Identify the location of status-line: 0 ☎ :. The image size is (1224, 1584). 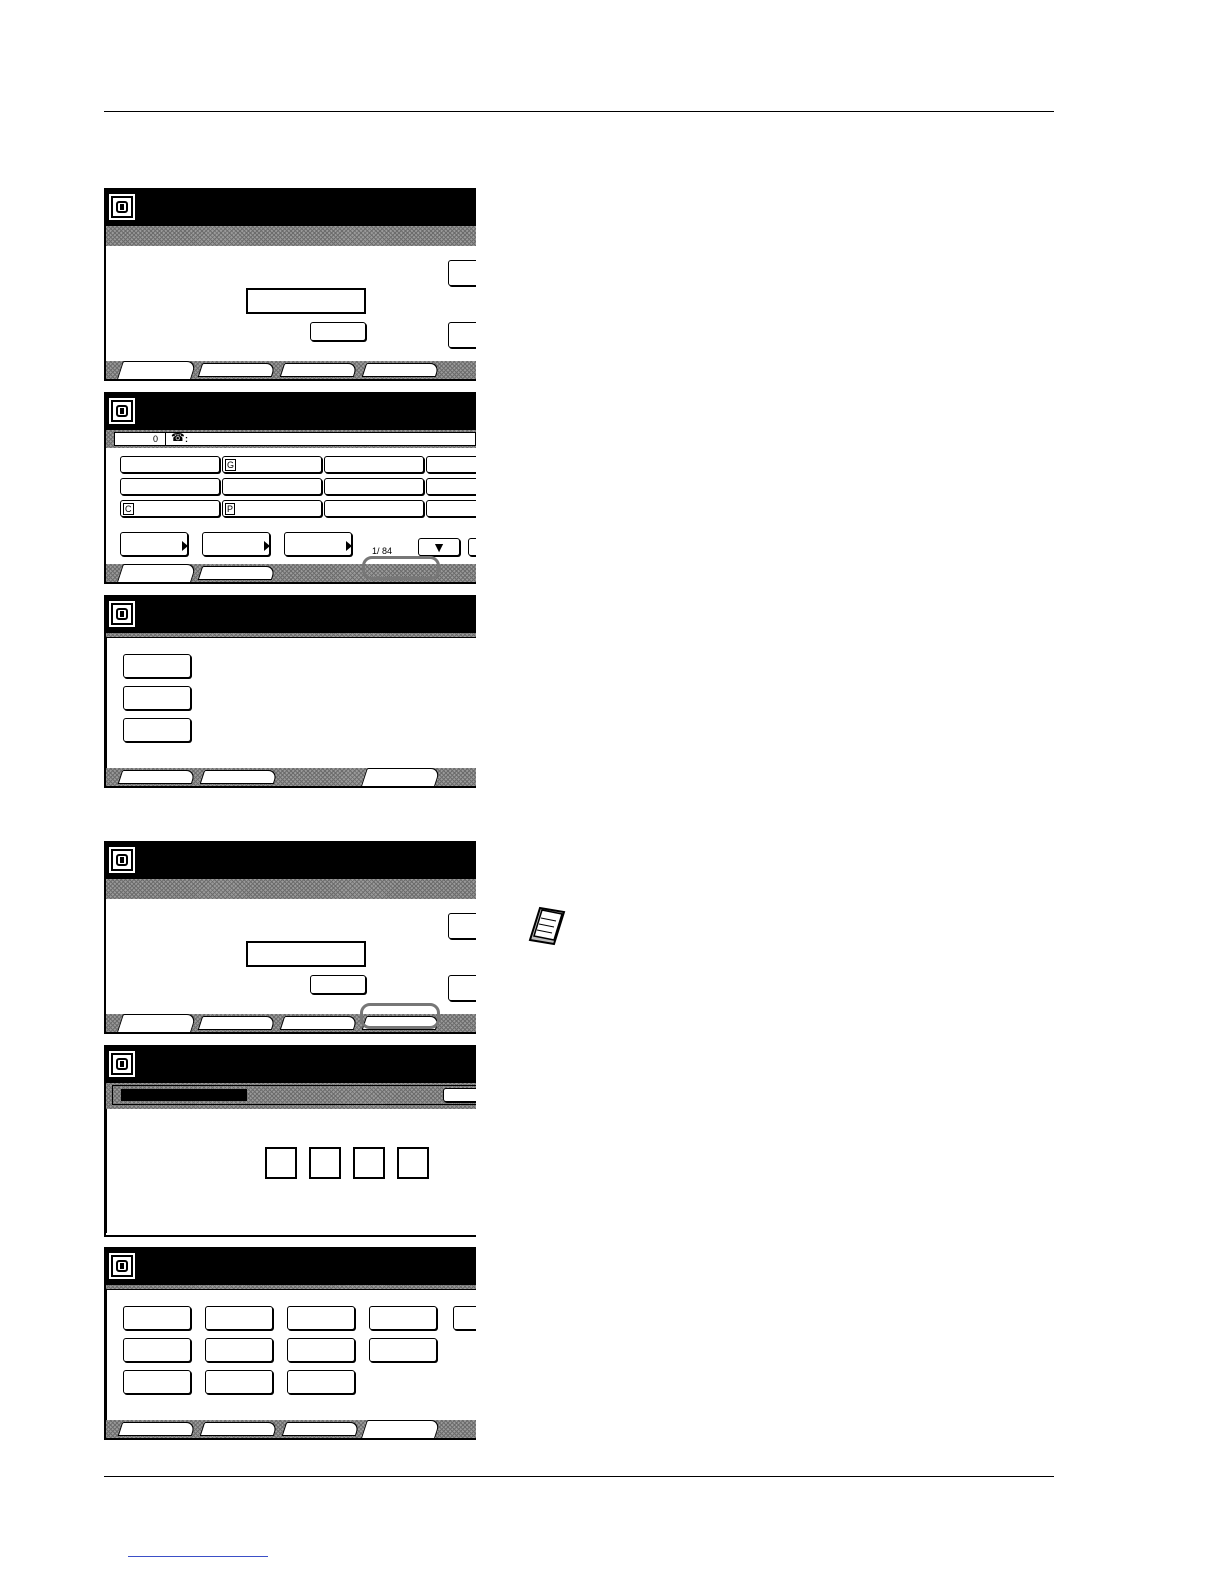
(295, 439).